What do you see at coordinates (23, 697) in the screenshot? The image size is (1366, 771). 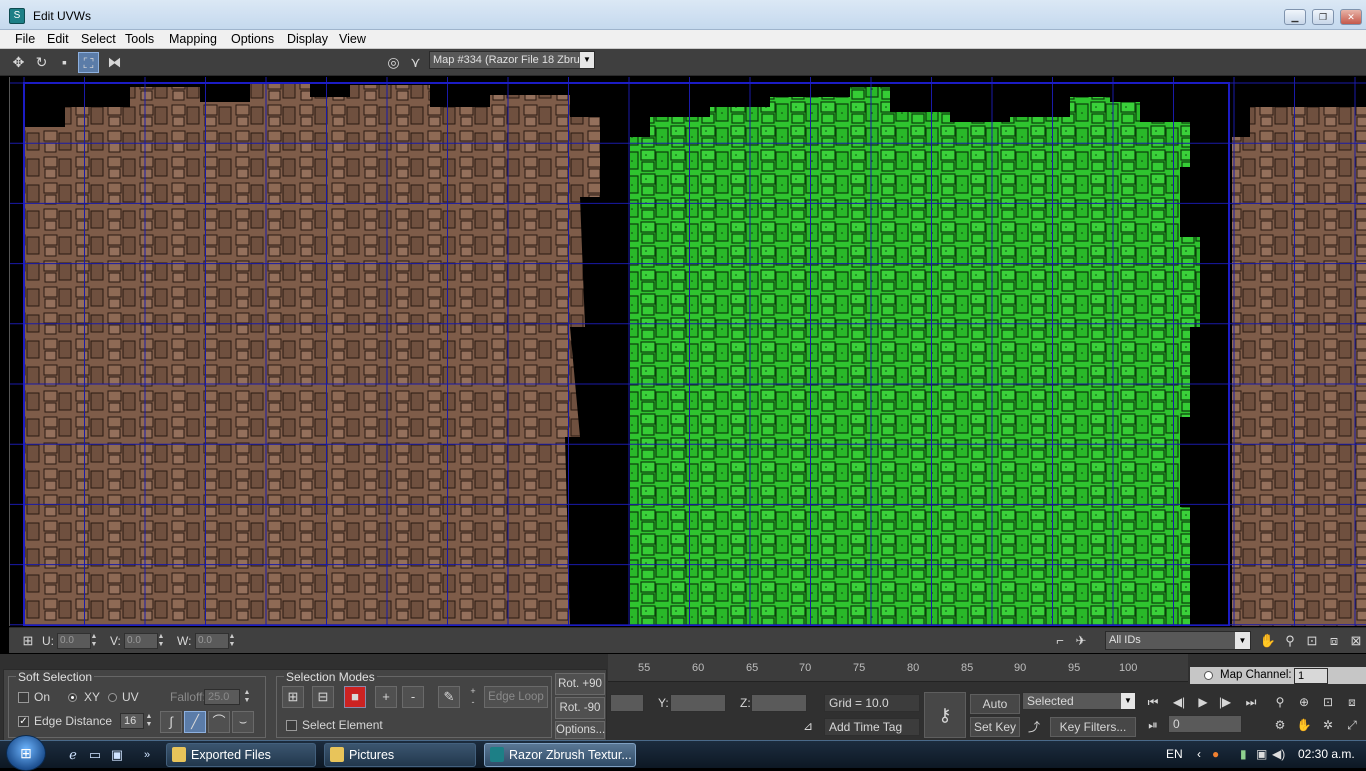 I see `soft-selection-on-checkbox` at bounding box center [23, 697].